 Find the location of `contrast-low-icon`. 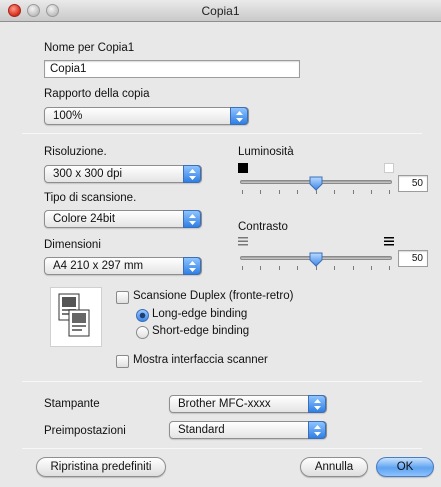

contrast-low-icon is located at coordinates (243, 241).